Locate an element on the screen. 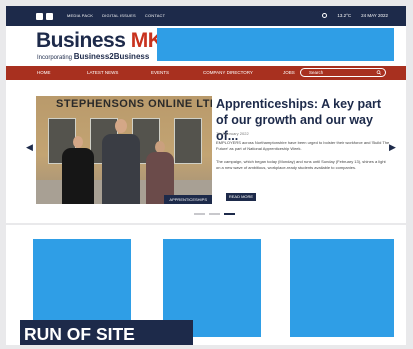  logo-brand: Business is located at coordinates (81, 40).